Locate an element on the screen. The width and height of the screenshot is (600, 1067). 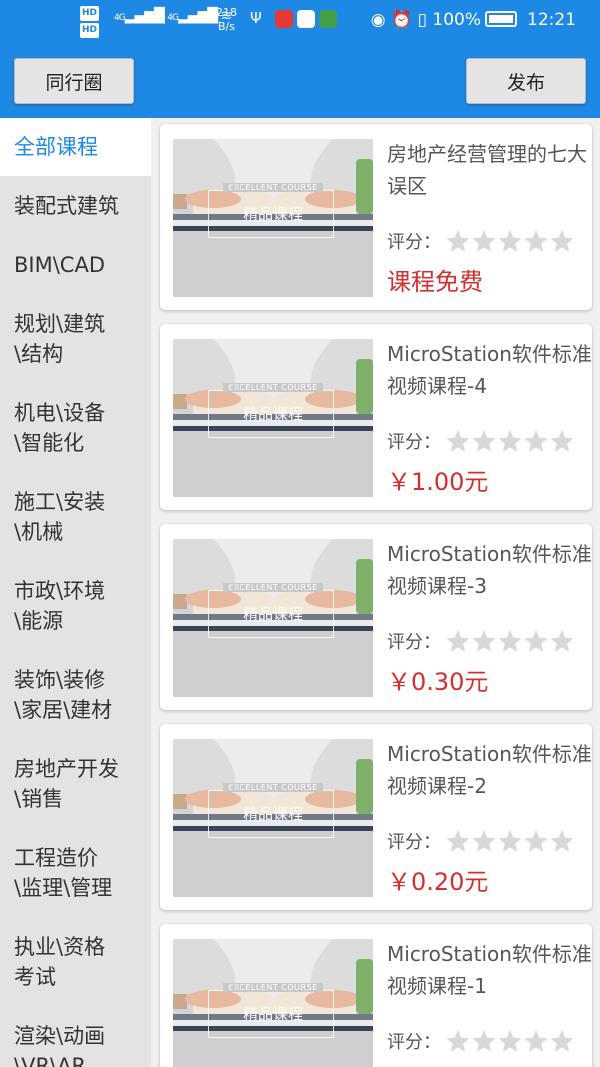
course-price: 课程免费 is located at coordinates (435, 282).